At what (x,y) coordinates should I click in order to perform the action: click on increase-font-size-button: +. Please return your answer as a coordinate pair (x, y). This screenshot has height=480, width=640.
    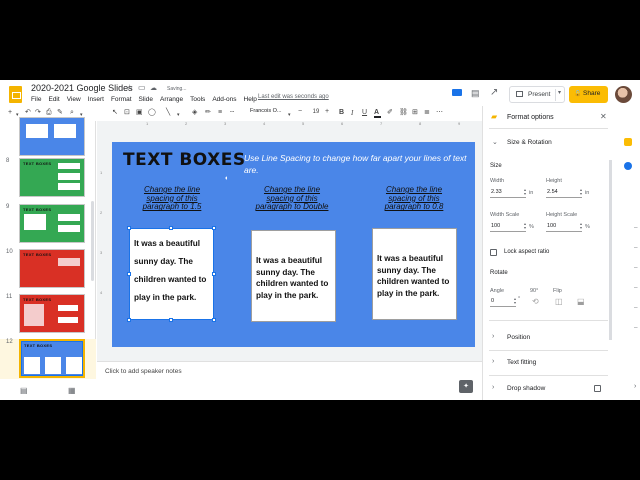
    Looking at the image, I should click on (327, 111).